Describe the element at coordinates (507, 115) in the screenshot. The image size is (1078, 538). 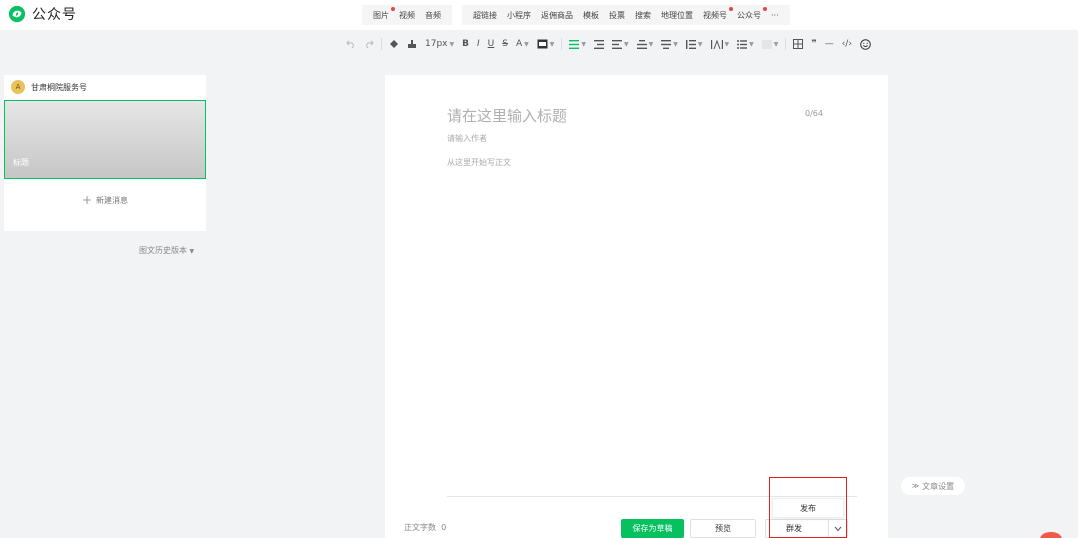
I see `title-input: 请在这里输入标题` at that location.